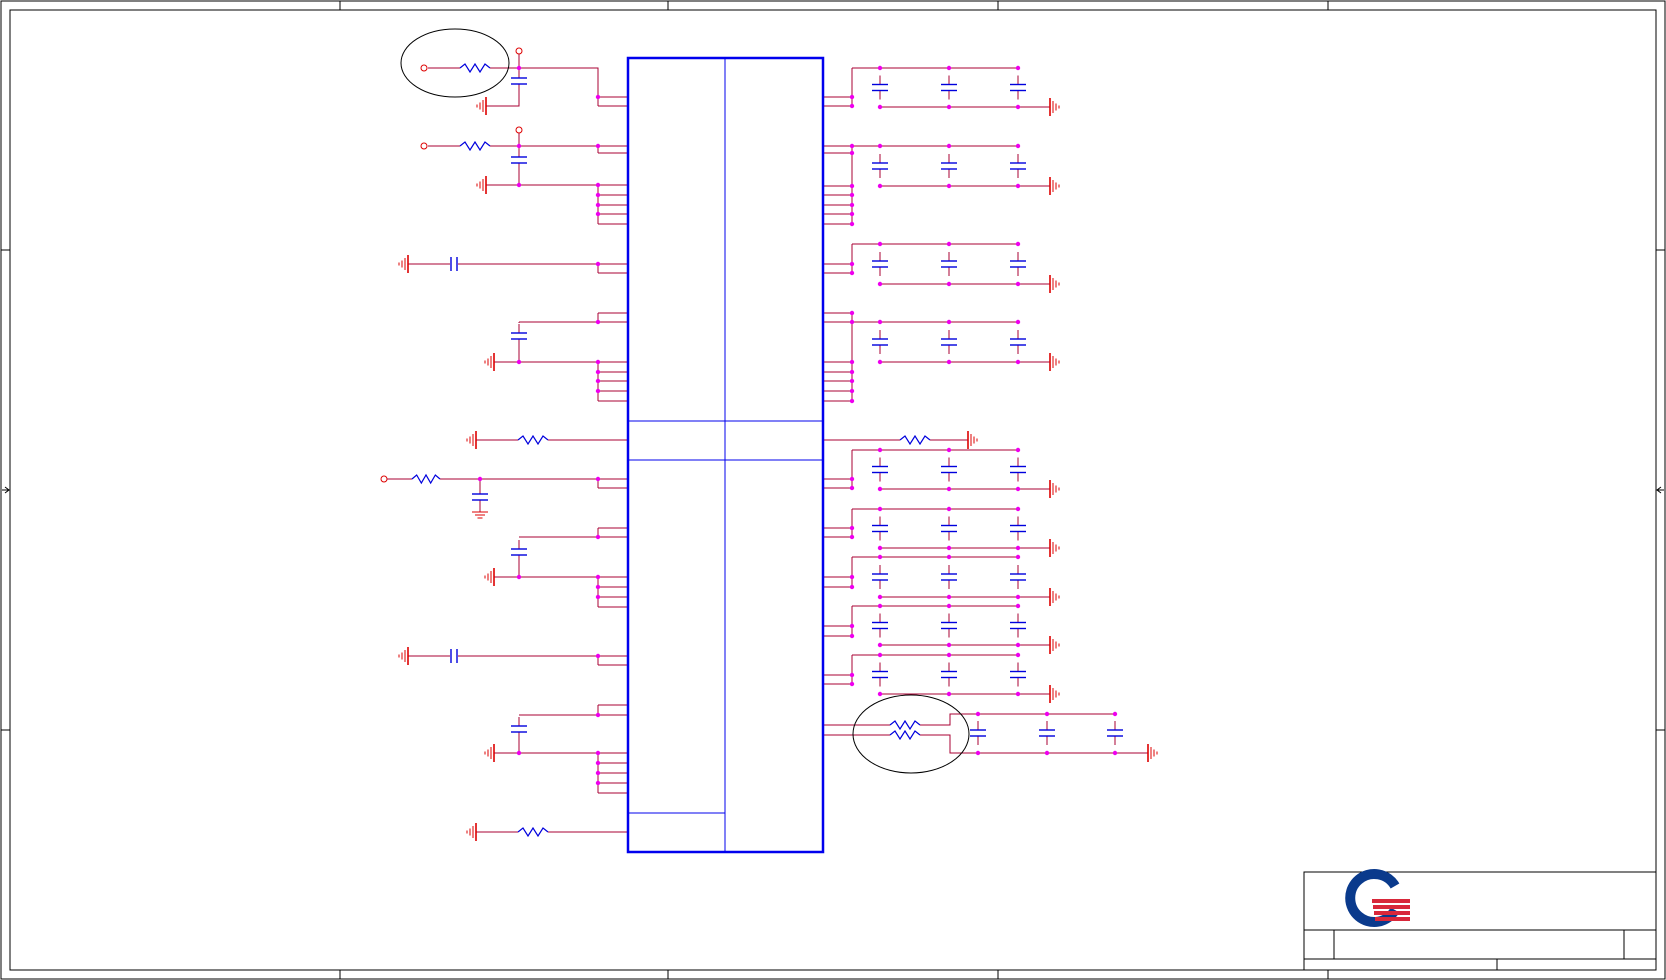 The width and height of the screenshot is (1666, 980). I want to click on title-block, so click(1480, 920).